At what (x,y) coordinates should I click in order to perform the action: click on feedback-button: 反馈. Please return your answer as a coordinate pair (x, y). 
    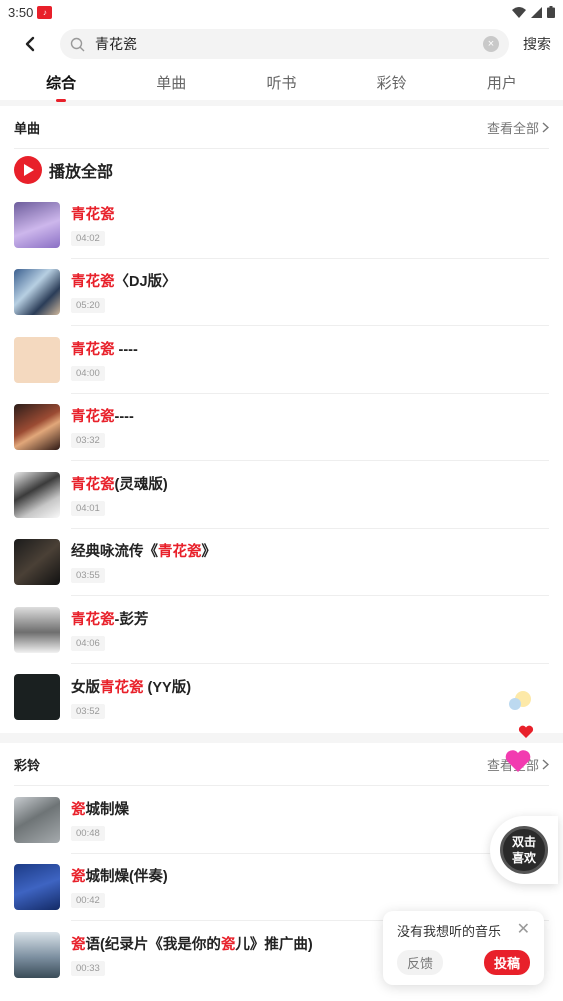
    Looking at the image, I should click on (420, 962).